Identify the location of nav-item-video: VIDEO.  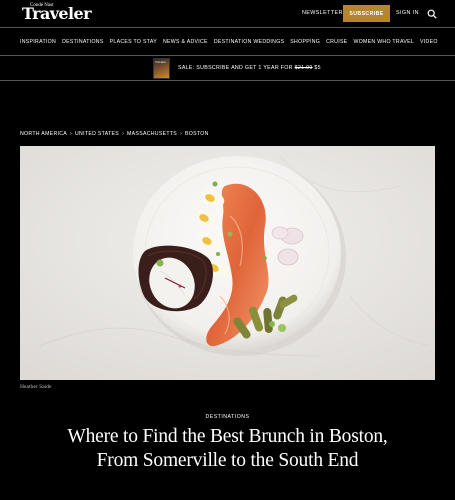
(429, 42).